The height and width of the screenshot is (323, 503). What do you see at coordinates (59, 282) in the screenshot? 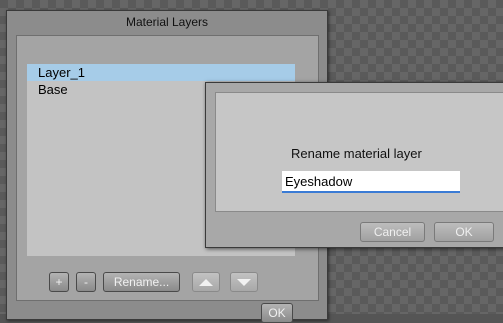
I see `add-layer-button: +` at bounding box center [59, 282].